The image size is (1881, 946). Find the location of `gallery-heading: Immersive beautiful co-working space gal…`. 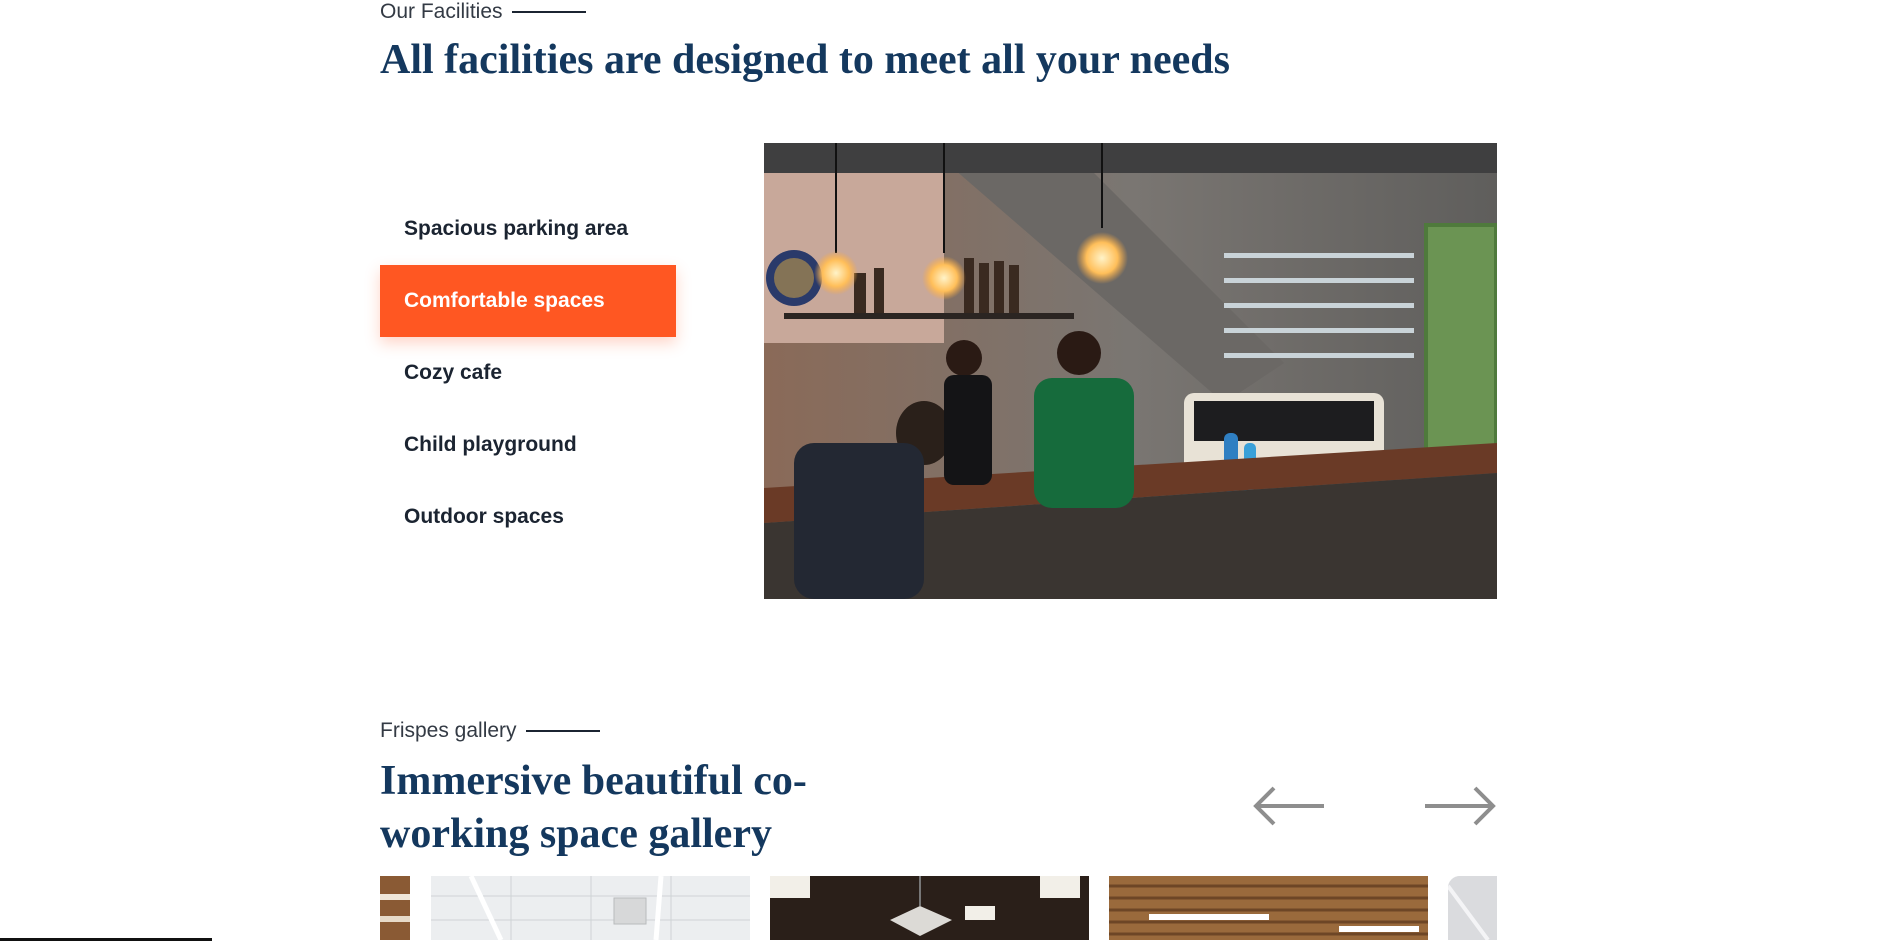

gallery-heading: Immersive beautiful co-working space gal… is located at coordinates (593, 807).